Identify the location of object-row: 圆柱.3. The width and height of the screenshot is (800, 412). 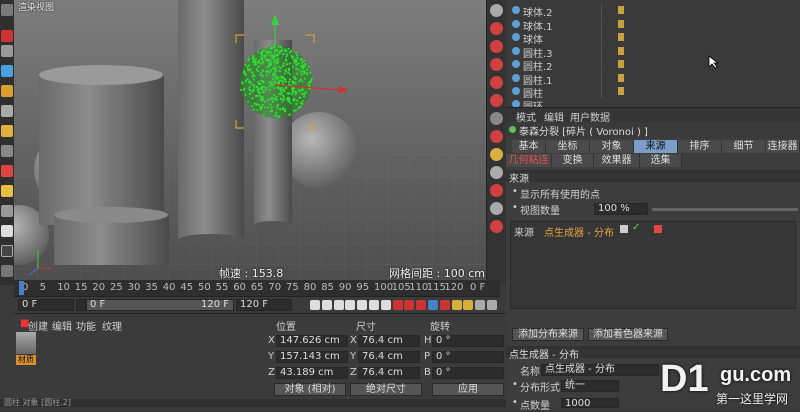
(653, 52).